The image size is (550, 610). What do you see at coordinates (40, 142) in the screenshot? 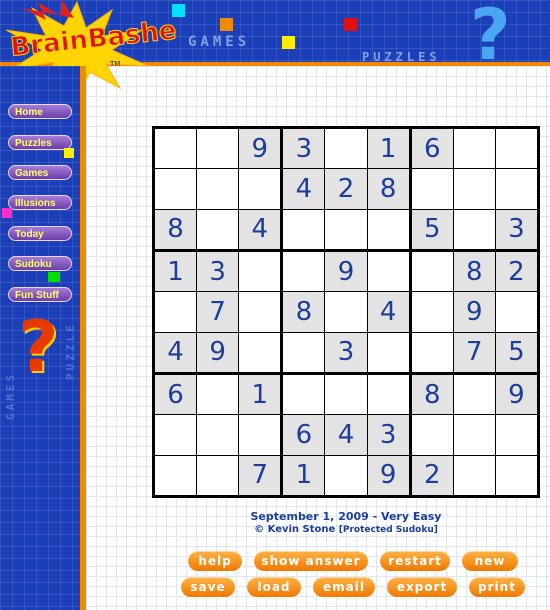
I see `sidebar-item-puzzles: Puzzles` at bounding box center [40, 142].